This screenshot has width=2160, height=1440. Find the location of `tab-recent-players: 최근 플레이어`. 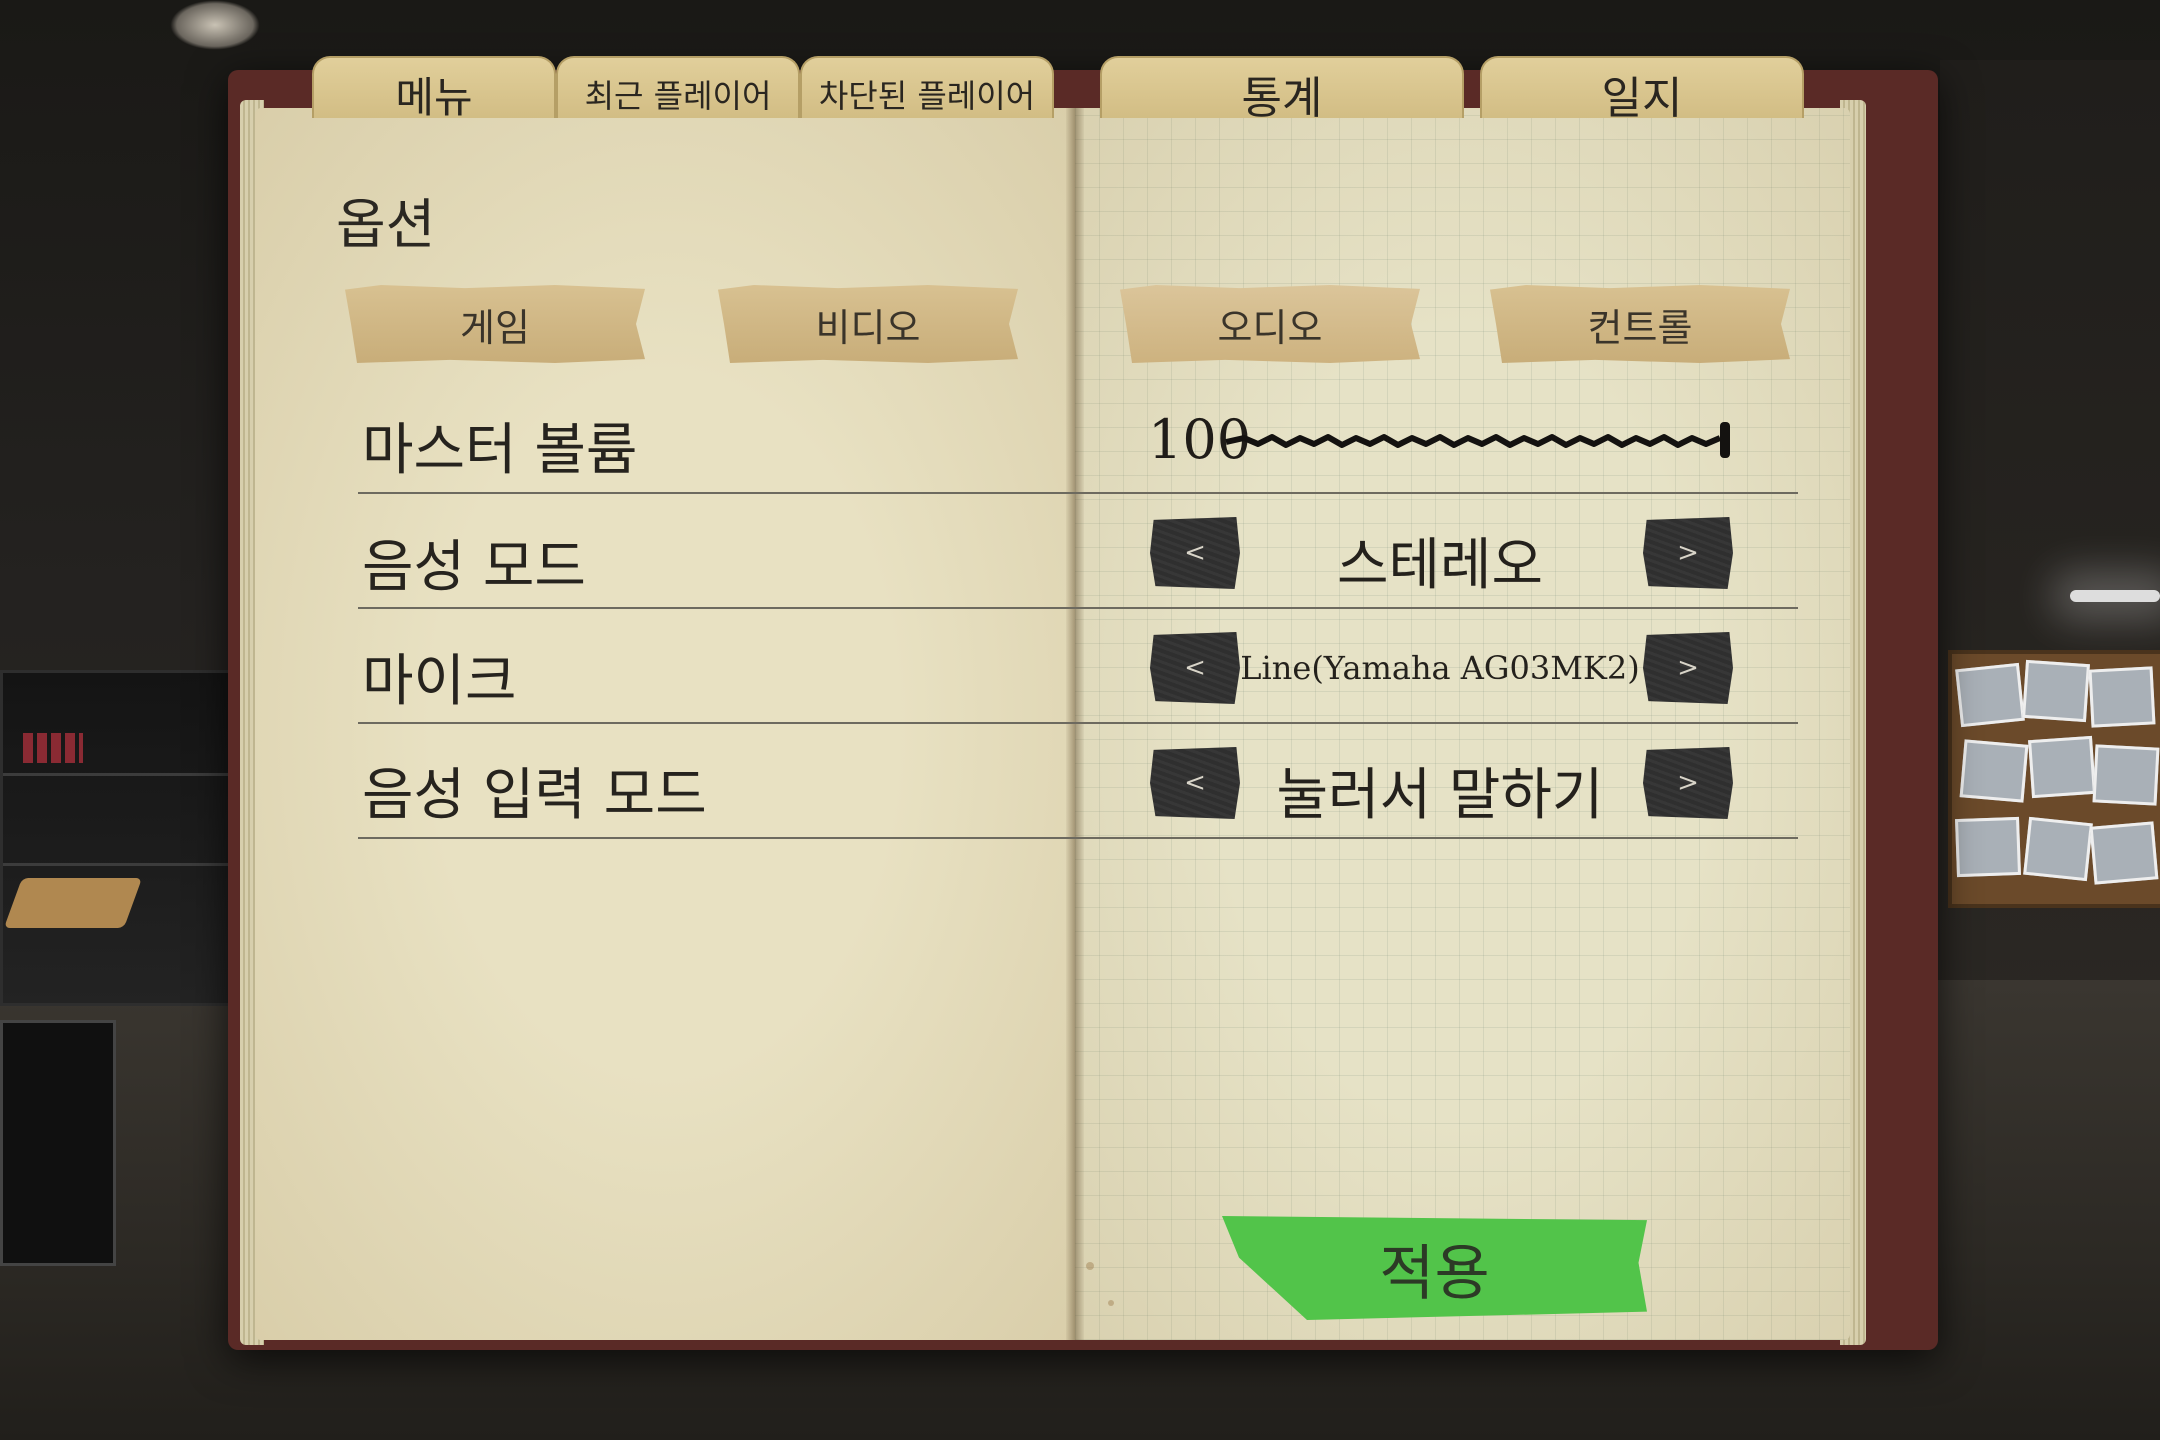

tab-recent-players: 최근 플레이어 is located at coordinates (678, 87).